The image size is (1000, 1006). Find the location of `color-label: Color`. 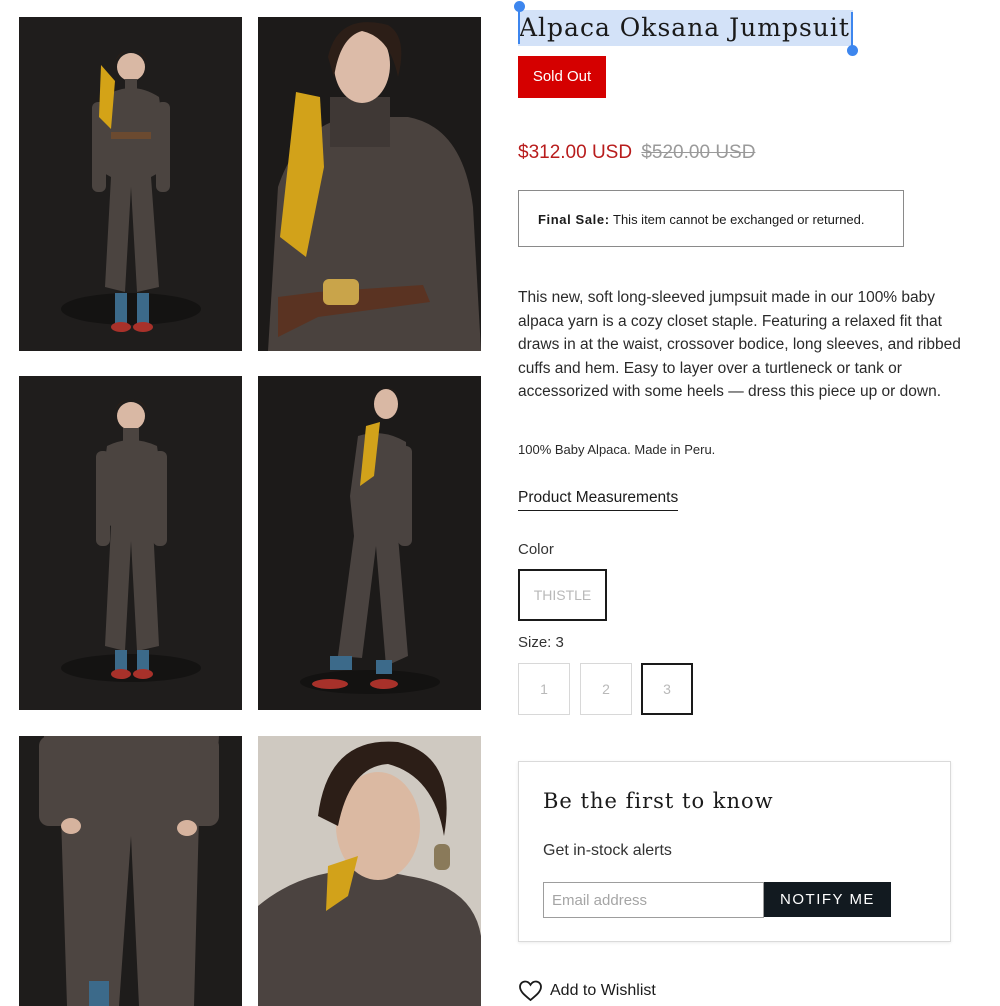

color-label: Color is located at coordinates (536, 549).